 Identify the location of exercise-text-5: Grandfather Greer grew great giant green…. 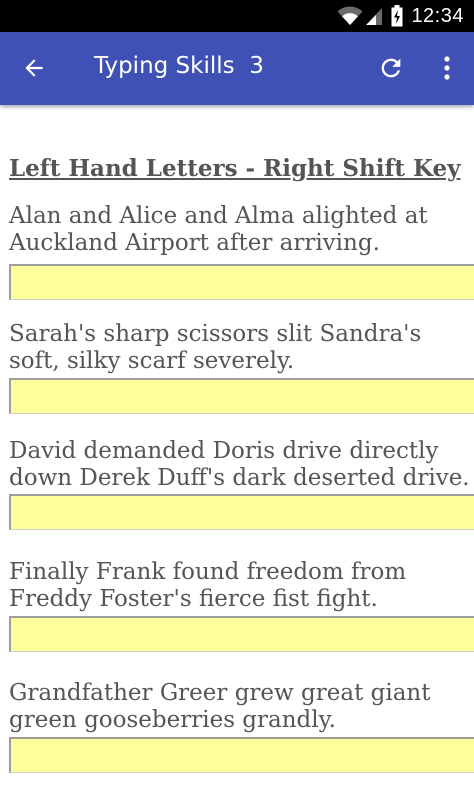
(220, 706).